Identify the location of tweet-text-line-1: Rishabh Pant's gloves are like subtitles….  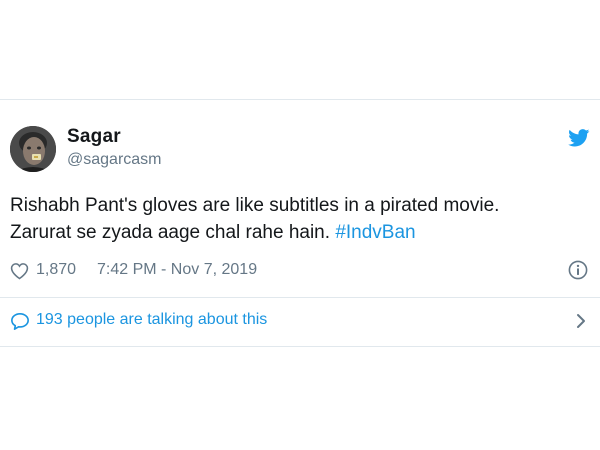
(255, 205).